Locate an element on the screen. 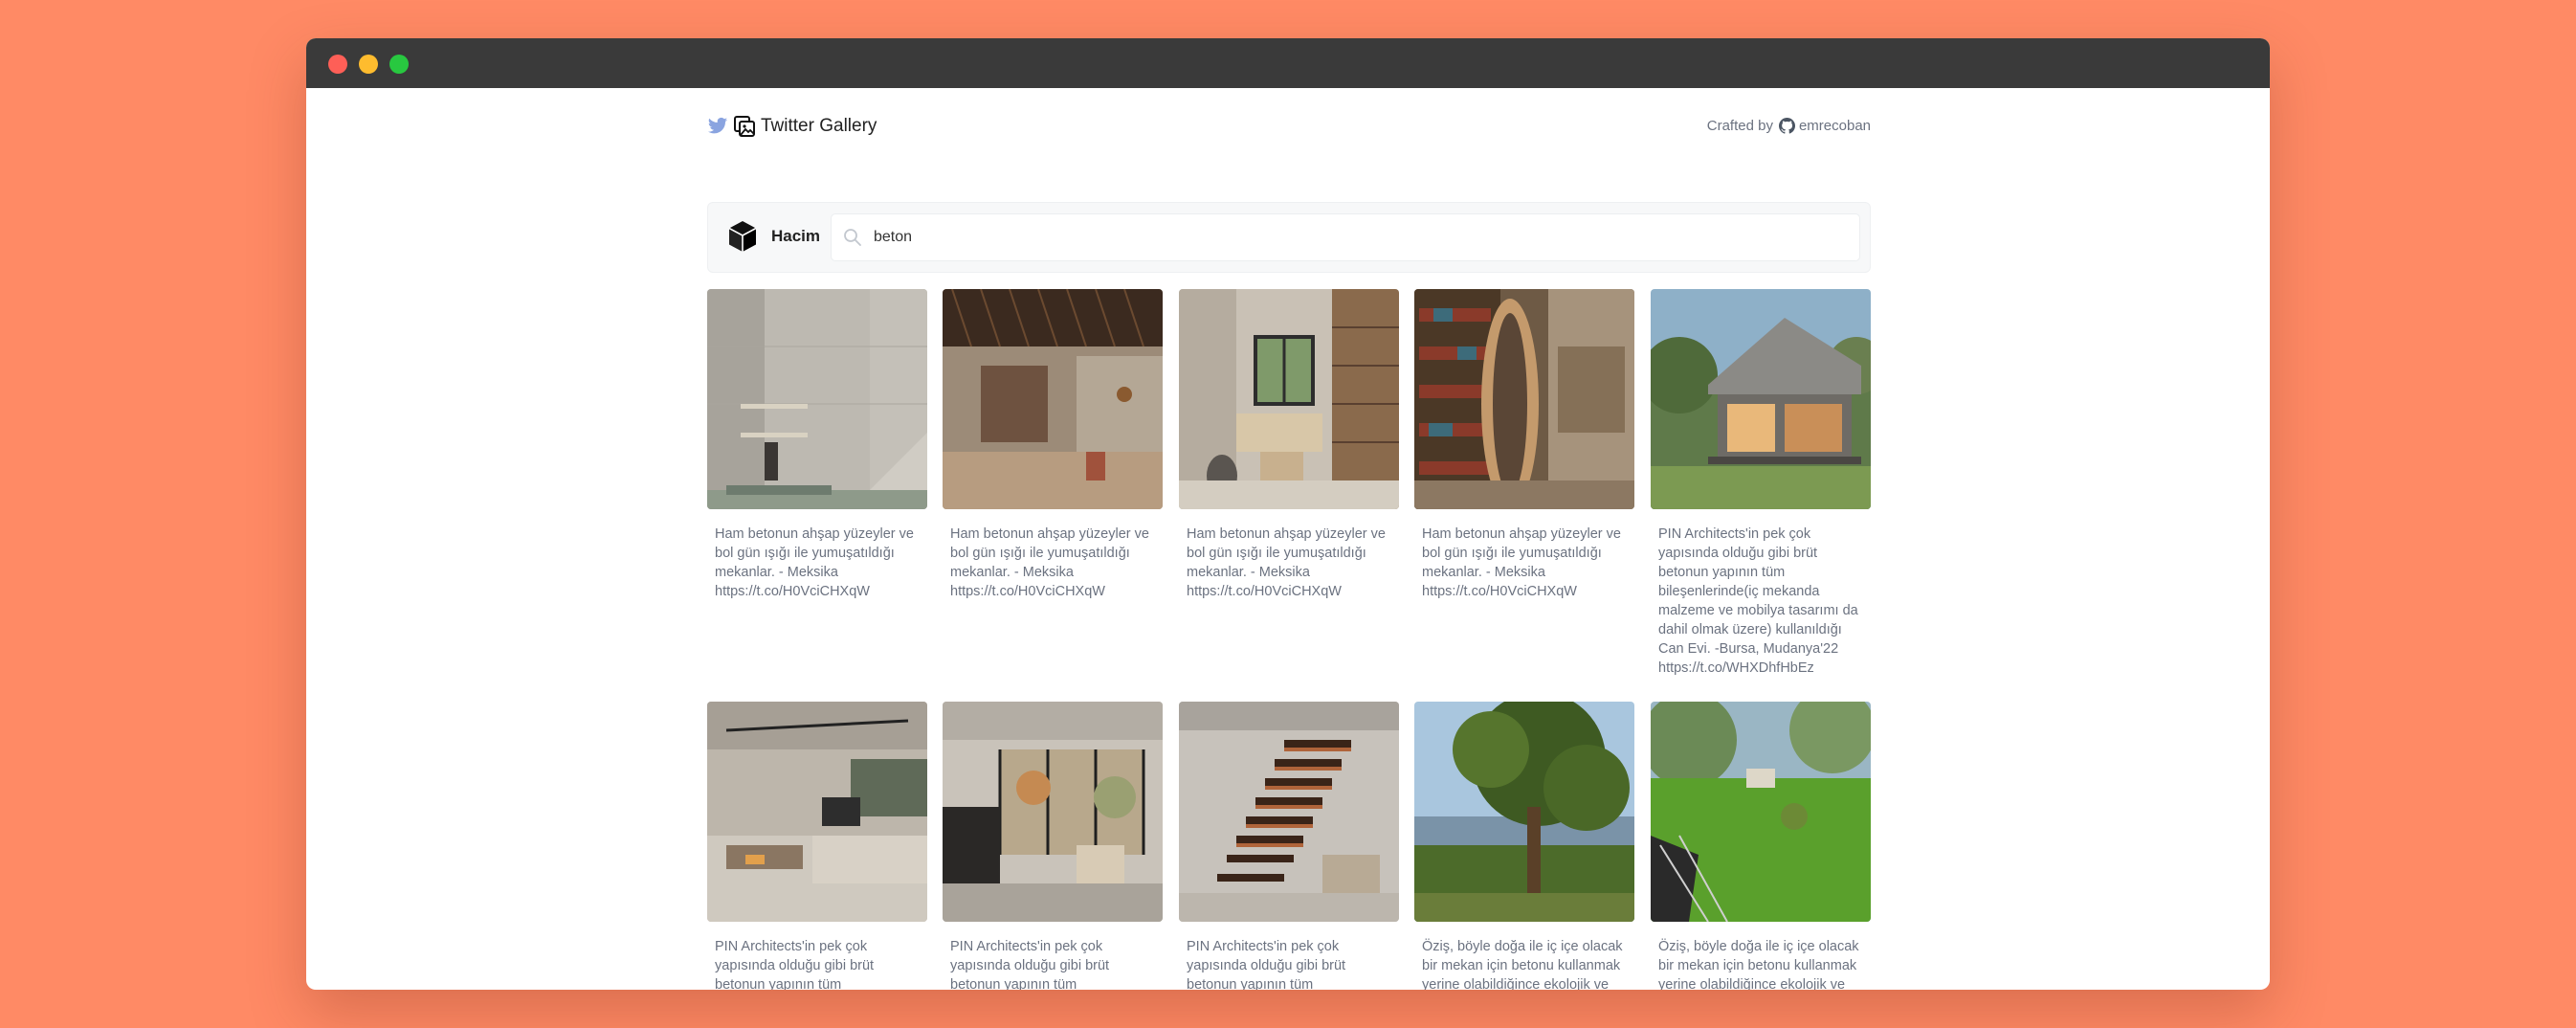 Image resolution: width=2576 pixels, height=1028 pixels. window-titlebar is located at coordinates (1288, 63).